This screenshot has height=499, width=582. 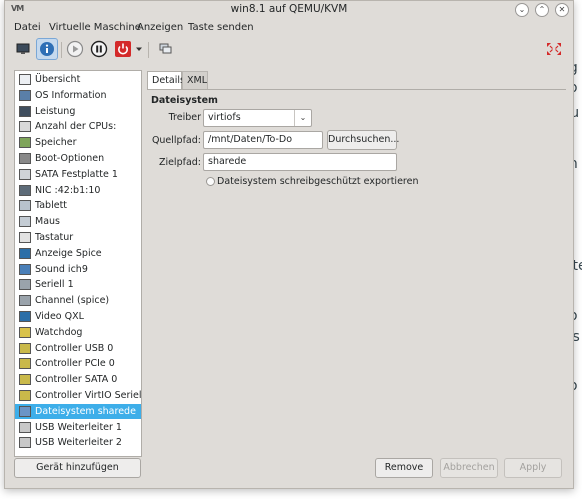 What do you see at coordinates (300, 162) in the screenshot?
I see `target-path-input: sharede` at bounding box center [300, 162].